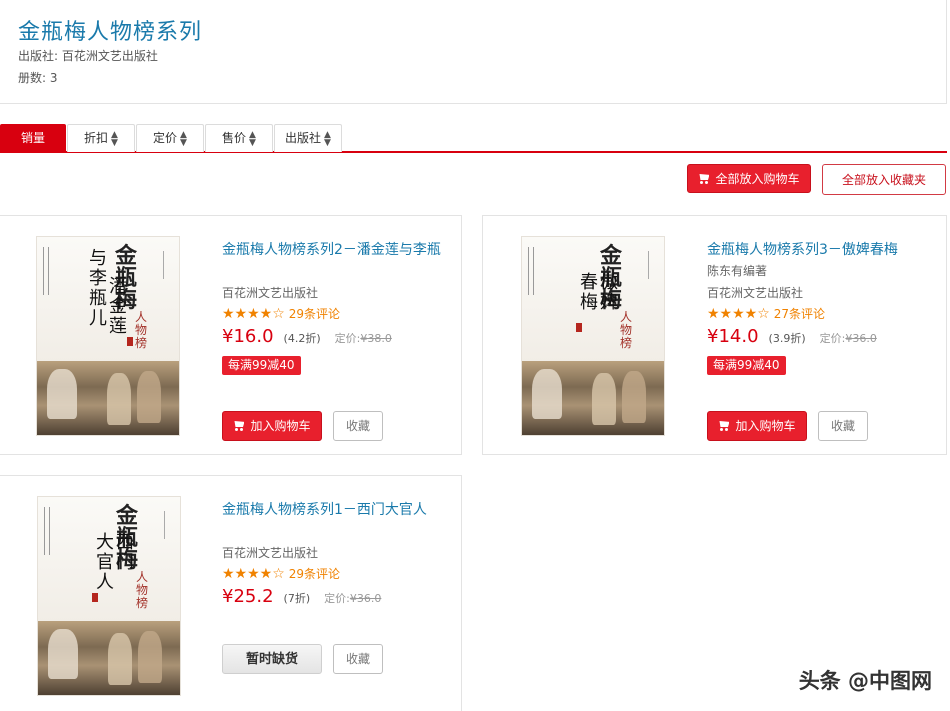 Image resolution: width=950 pixels, height=711 pixels. Describe the element at coordinates (234, 138) in the screenshot. I see `sort-tab-label: 售价` at that location.